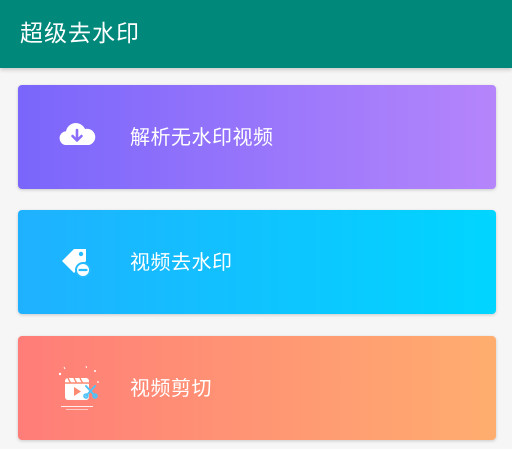  What do you see at coordinates (76, 263) in the screenshot?
I see `tag-remove-icon` at bounding box center [76, 263].